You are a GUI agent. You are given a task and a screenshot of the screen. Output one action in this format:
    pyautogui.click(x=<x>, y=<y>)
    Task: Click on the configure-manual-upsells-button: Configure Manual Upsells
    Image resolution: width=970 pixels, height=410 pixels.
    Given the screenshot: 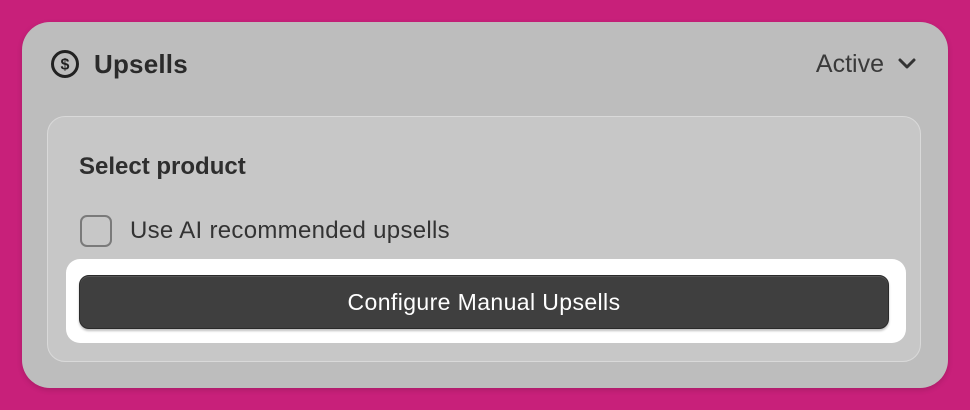 What is the action you would take?
    pyautogui.click(x=484, y=302)
    